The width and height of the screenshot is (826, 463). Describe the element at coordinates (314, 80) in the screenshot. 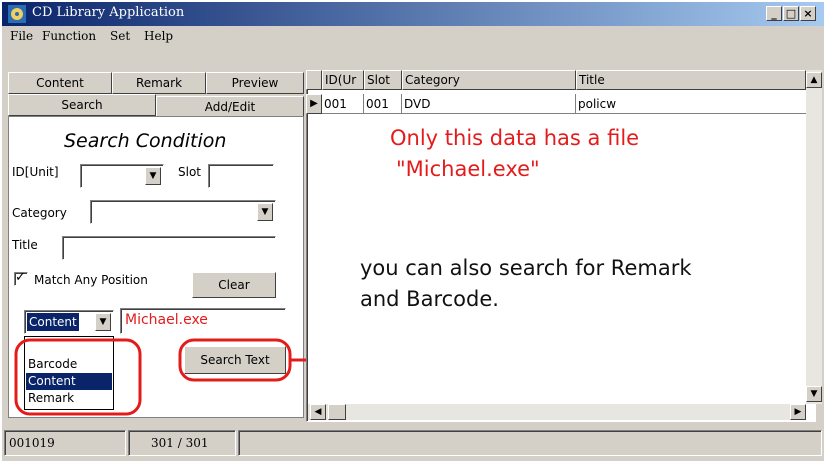

I see `grid-corner` at that location.